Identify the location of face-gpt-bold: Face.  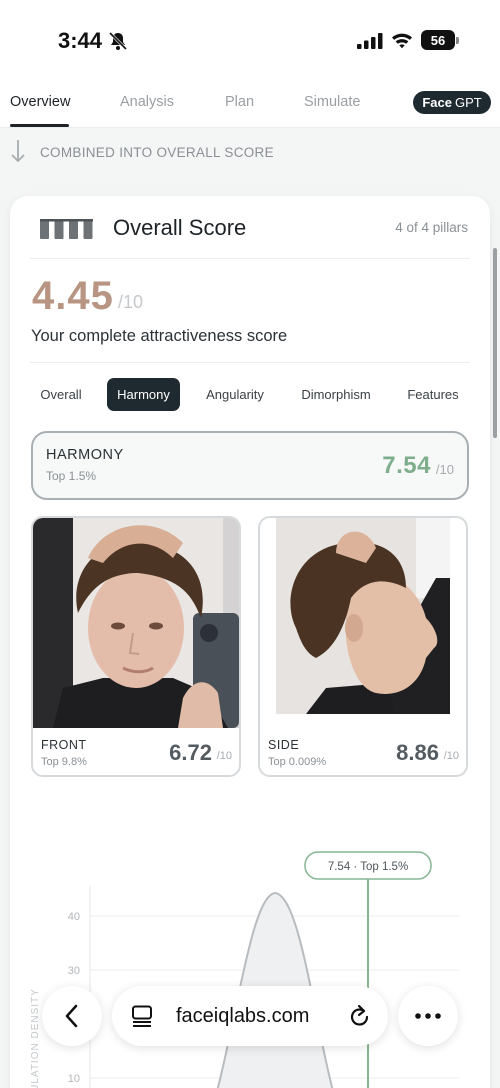
(437, 102).